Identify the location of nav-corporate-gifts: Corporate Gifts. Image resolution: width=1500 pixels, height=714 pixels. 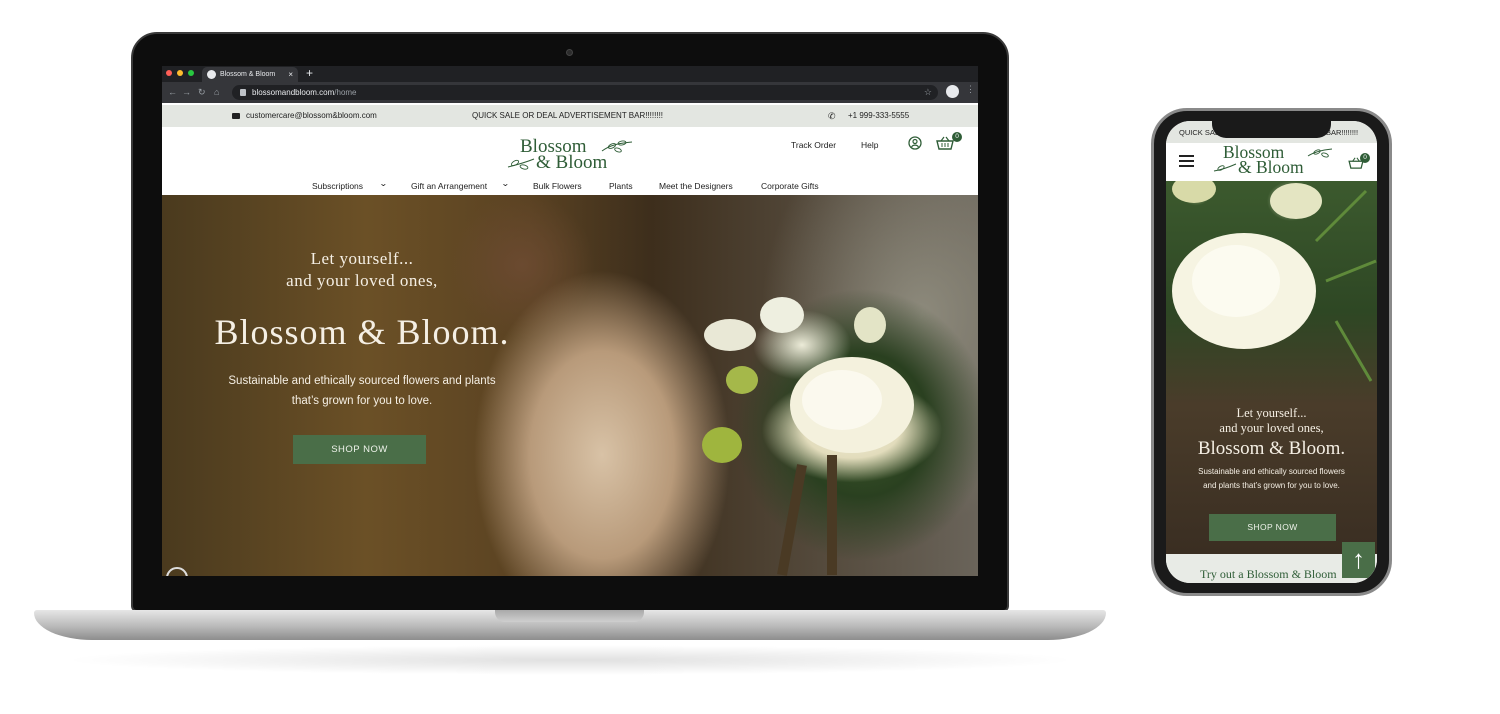
(790, 186).